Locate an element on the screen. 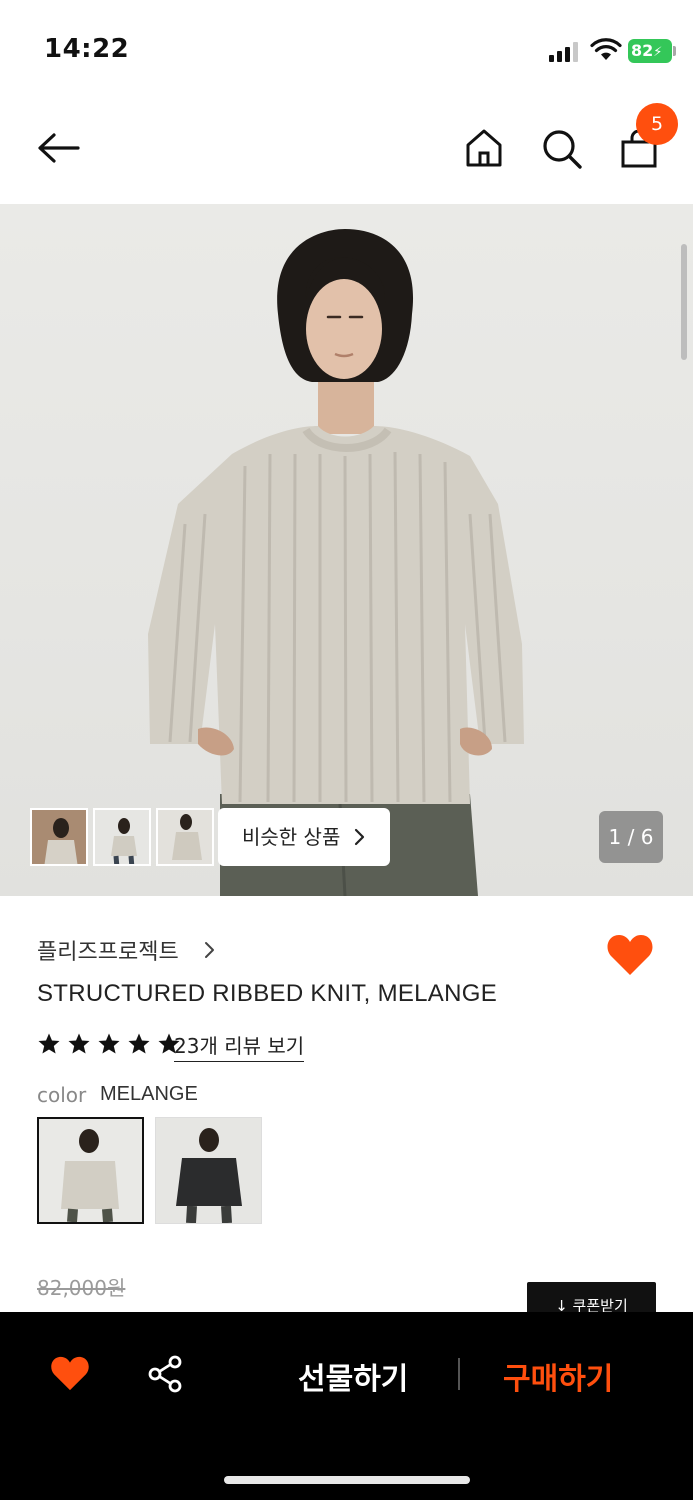 This screenshot has width=693, height=1500. battery-indicator: 82⚡ is located at coordinates (650, 51).